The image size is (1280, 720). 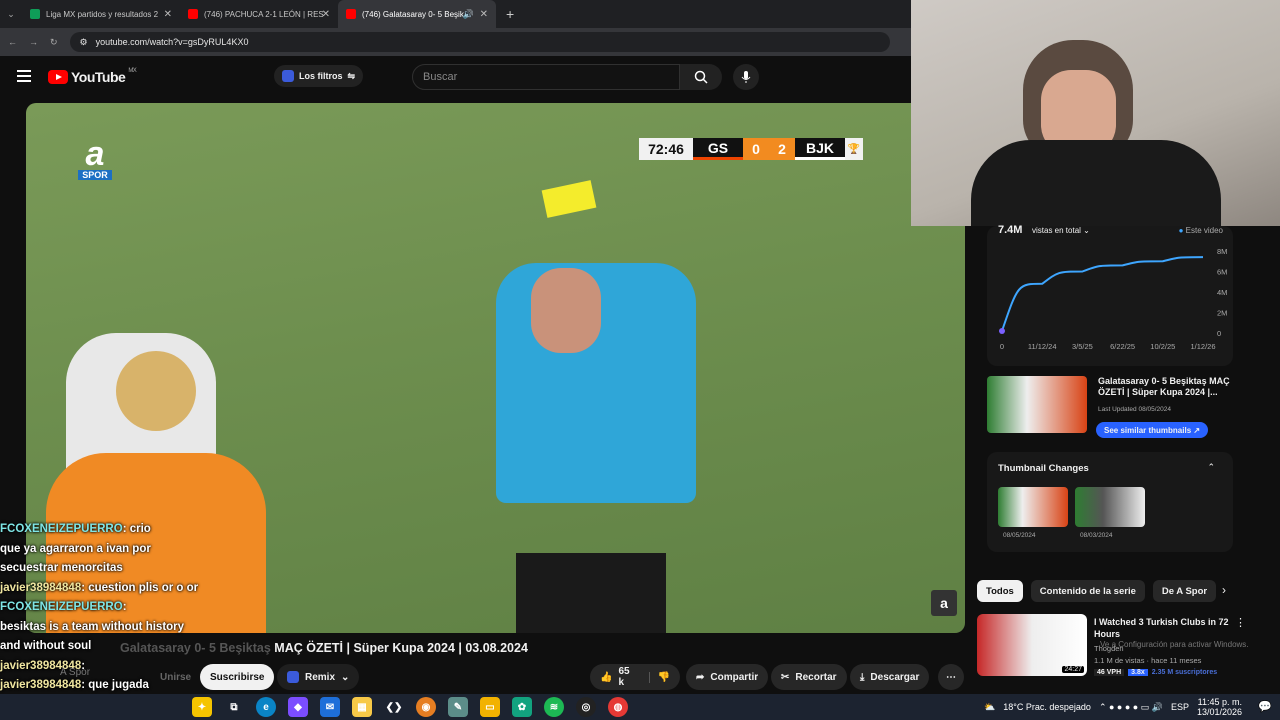 What do you see at coordinates (1010, 230) in the screenshot?
I see `total-views: 7.4M` at bounding box center [1010, 230].